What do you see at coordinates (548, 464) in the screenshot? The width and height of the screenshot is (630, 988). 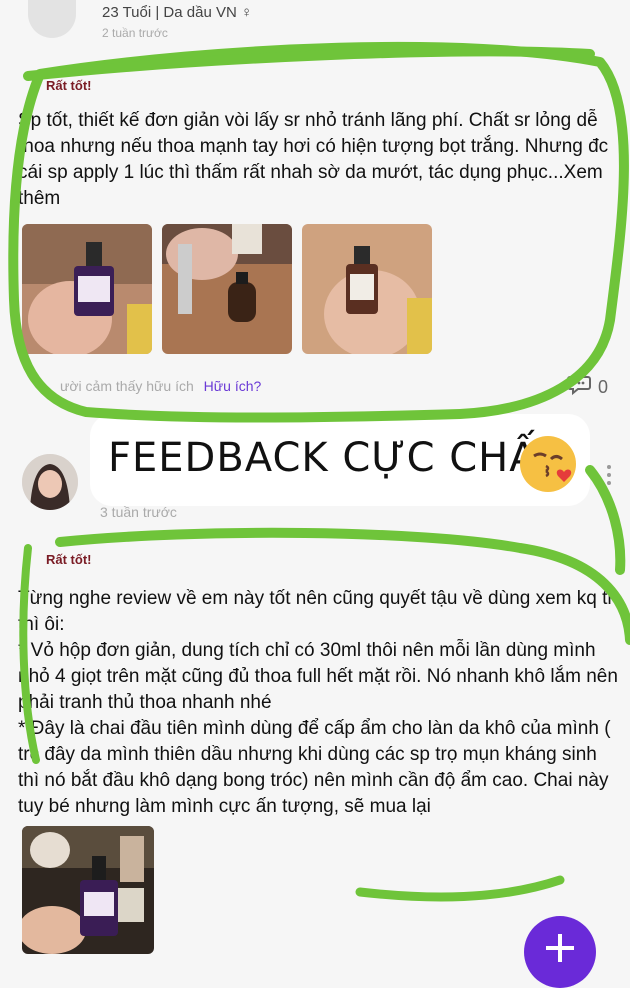 I see `kissing-face-emoji` at bounding box center [548, 464].